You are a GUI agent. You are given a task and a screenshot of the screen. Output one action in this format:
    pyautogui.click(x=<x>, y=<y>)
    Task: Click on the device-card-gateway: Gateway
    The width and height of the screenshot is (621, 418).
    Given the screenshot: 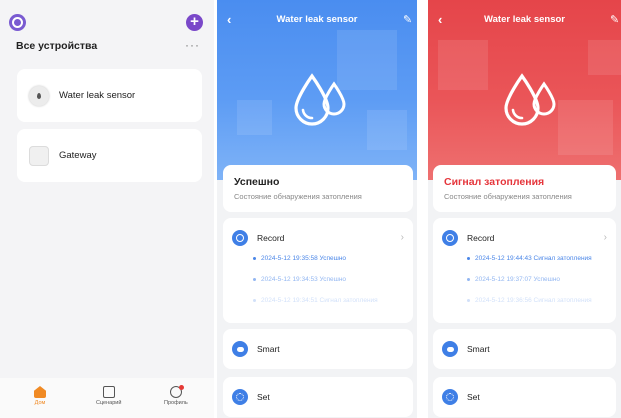 What is the action you would take?
    pyautogui.click(x=109, y=155)
    